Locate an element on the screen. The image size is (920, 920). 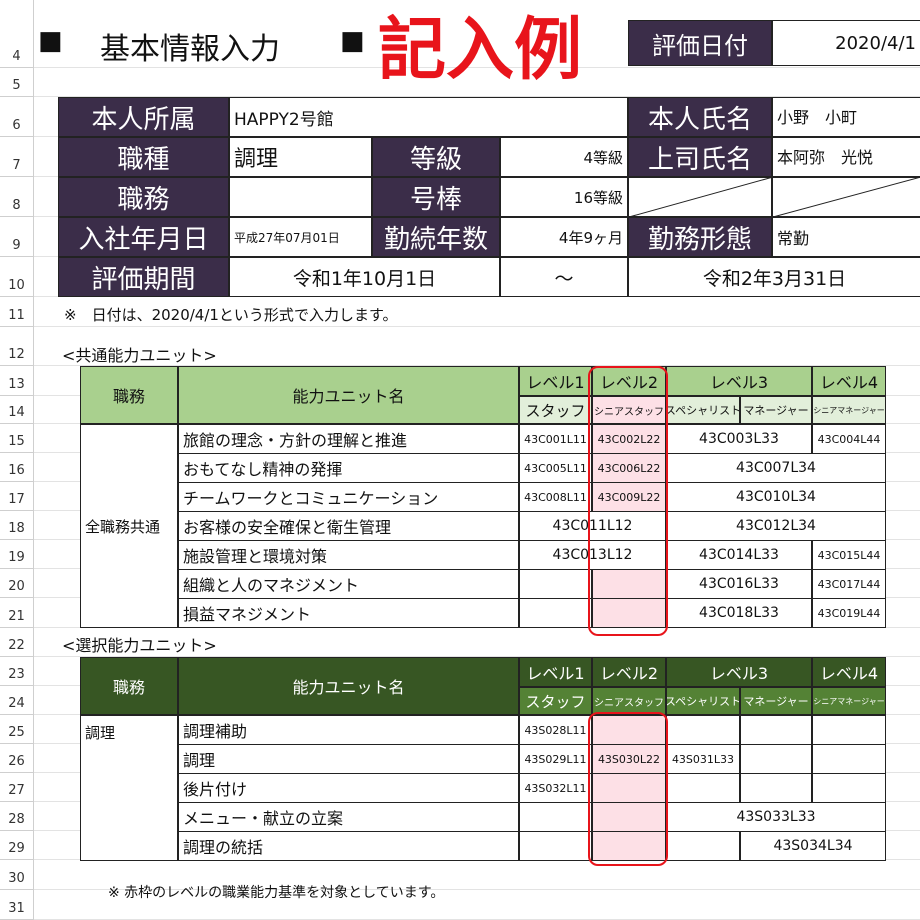
example-stamp: 記入例 is located at coordinates (480, 50).